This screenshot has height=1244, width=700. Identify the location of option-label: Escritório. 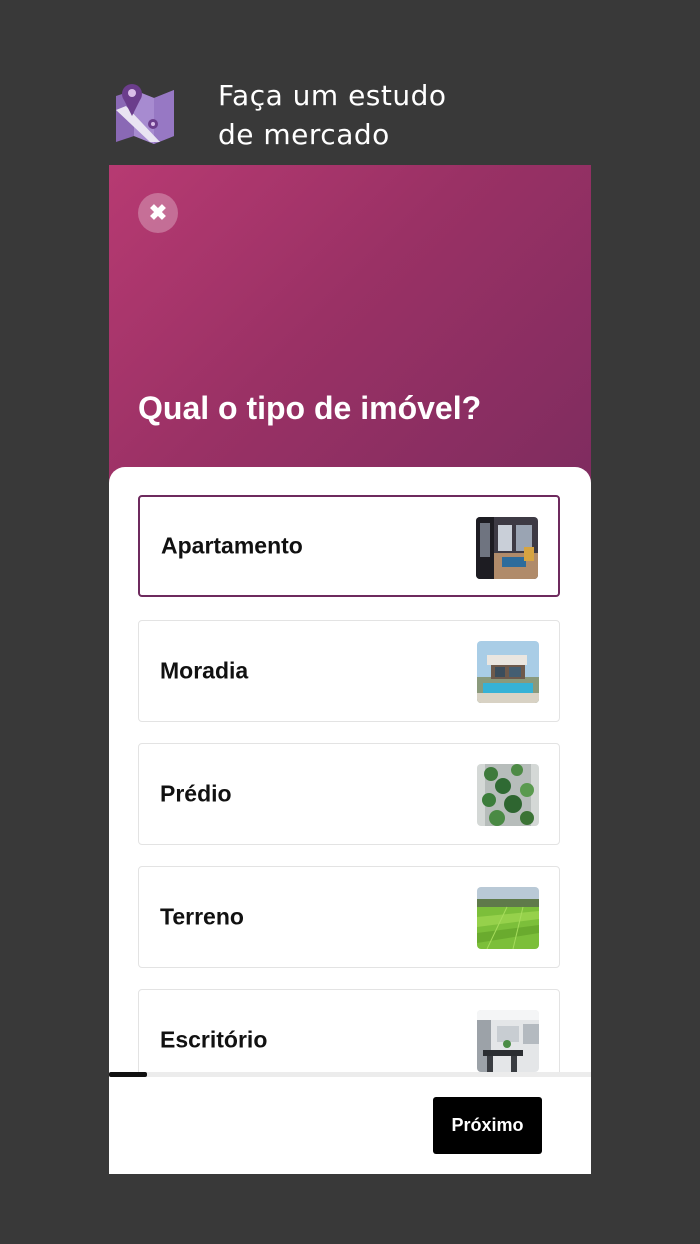
(214, 1039).